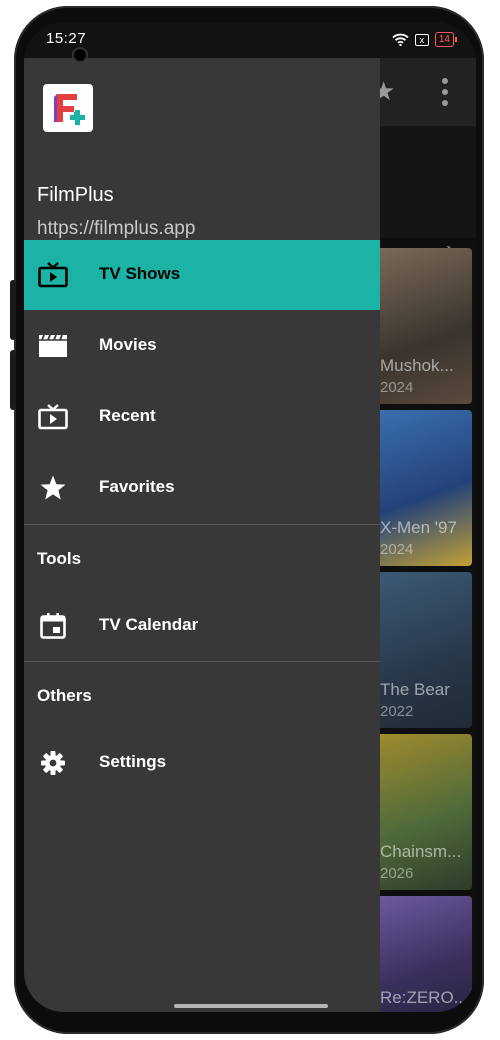 This screenshot has width=500, height=1040. Describe the element at coordinates (53, 345) in the screenshot. I see `clapperboard-icon` at that location.